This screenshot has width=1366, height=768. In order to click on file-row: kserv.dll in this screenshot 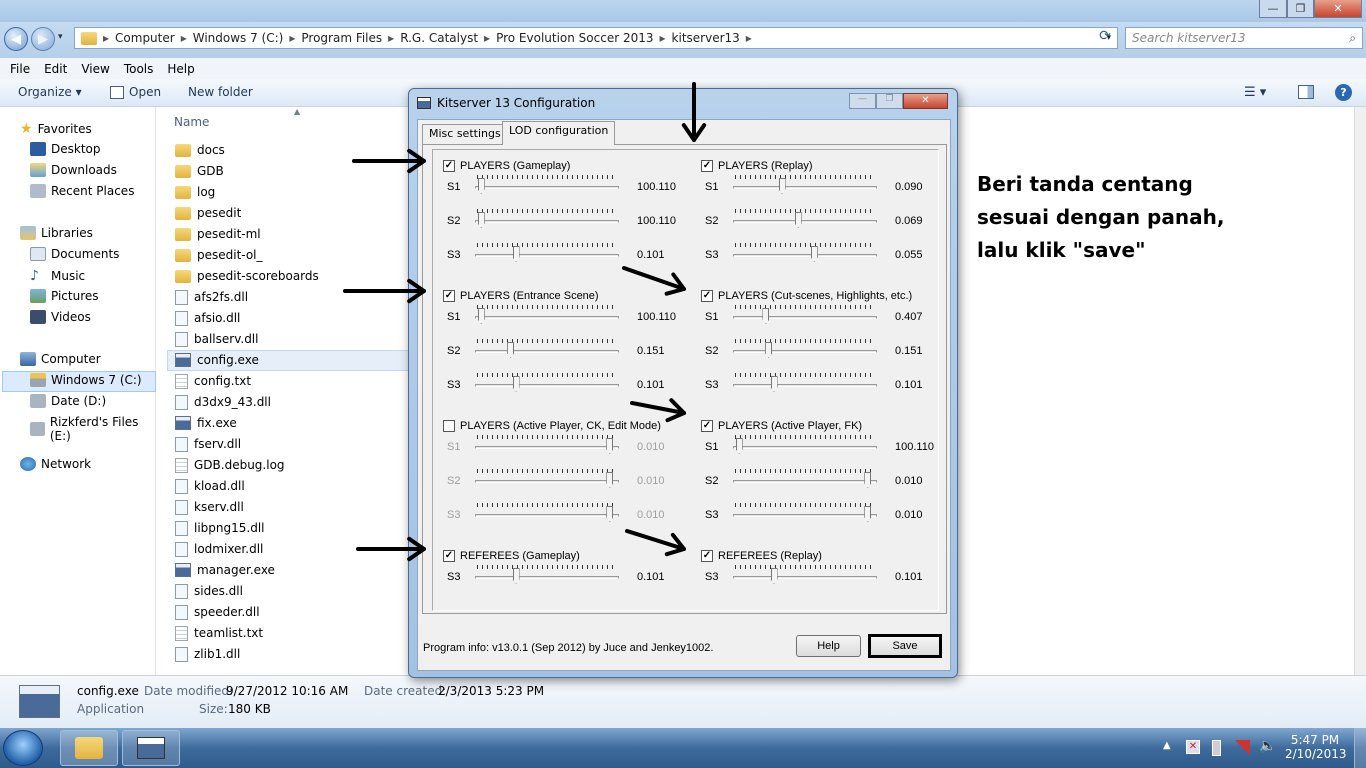, I will do `click(209, 507)`.